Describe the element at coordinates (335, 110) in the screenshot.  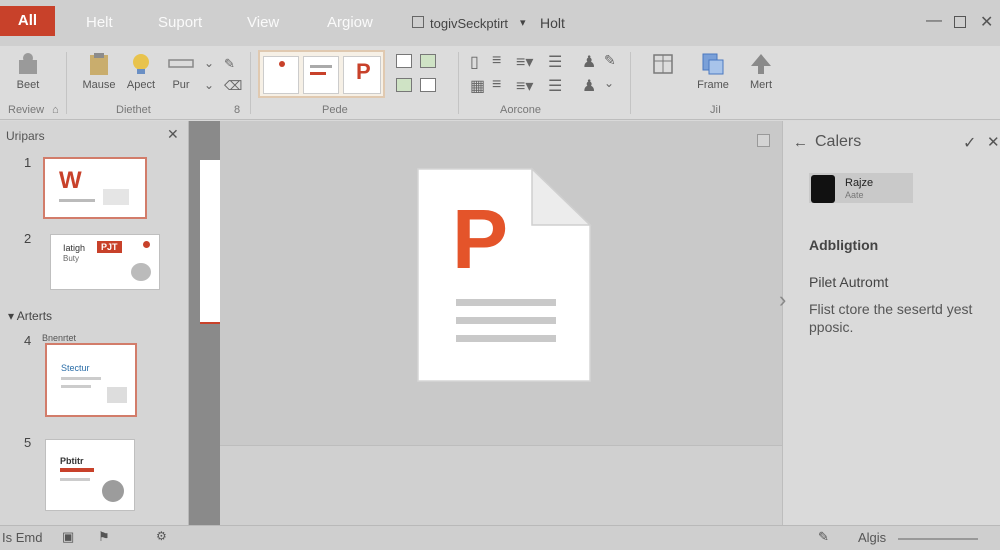
I see `group-label-pede: Pede` at that location.